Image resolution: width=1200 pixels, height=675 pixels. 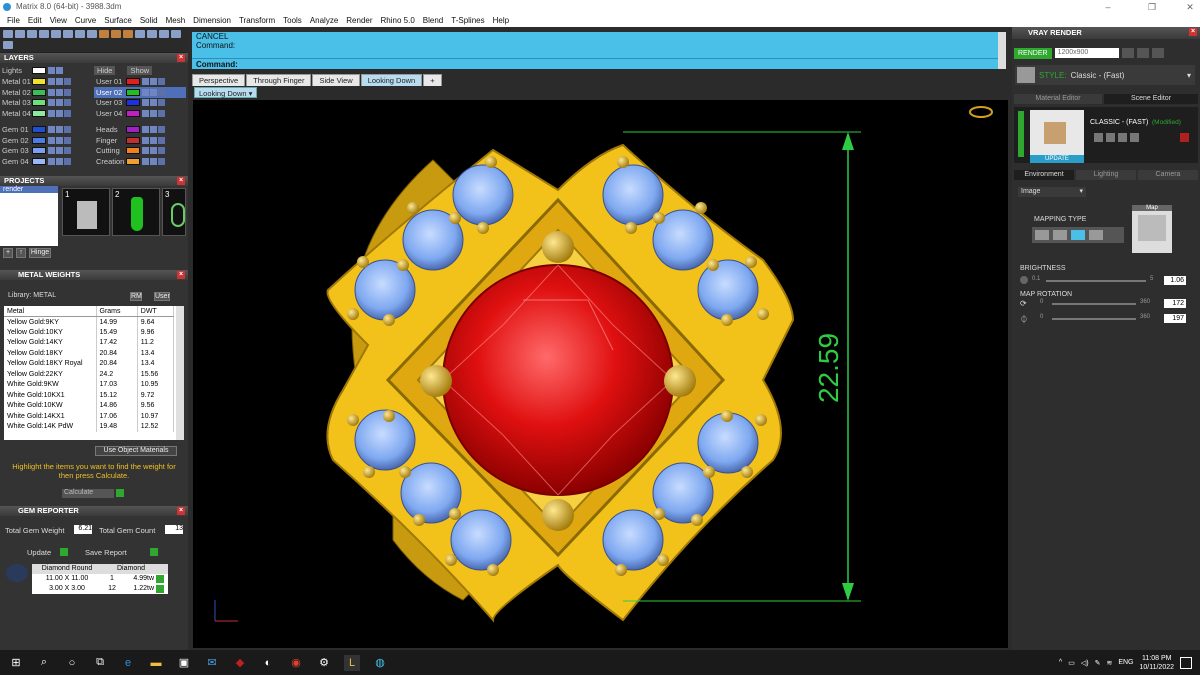 What do you see at coordinates (219, 80) in the screenshot?
I see `tab-perspective: Perspective` at bounding box center [219, 80].